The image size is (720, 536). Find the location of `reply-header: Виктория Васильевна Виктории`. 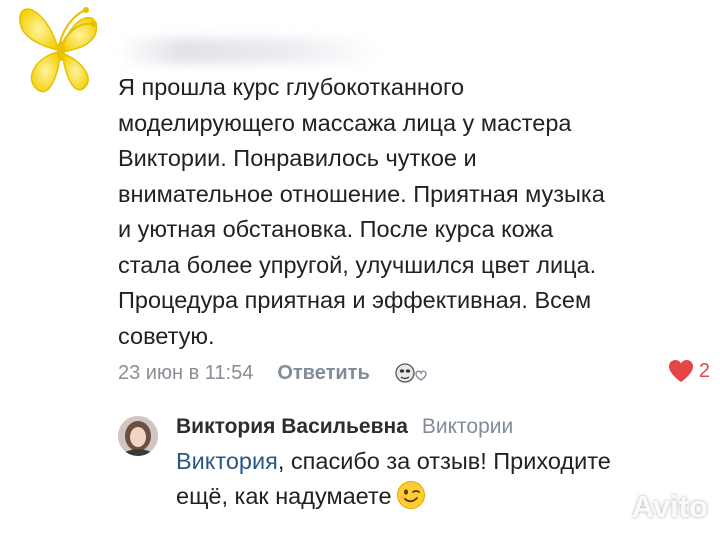

reply-header: Виктория Васильевна Виктории is located at coordinates (446, 427).